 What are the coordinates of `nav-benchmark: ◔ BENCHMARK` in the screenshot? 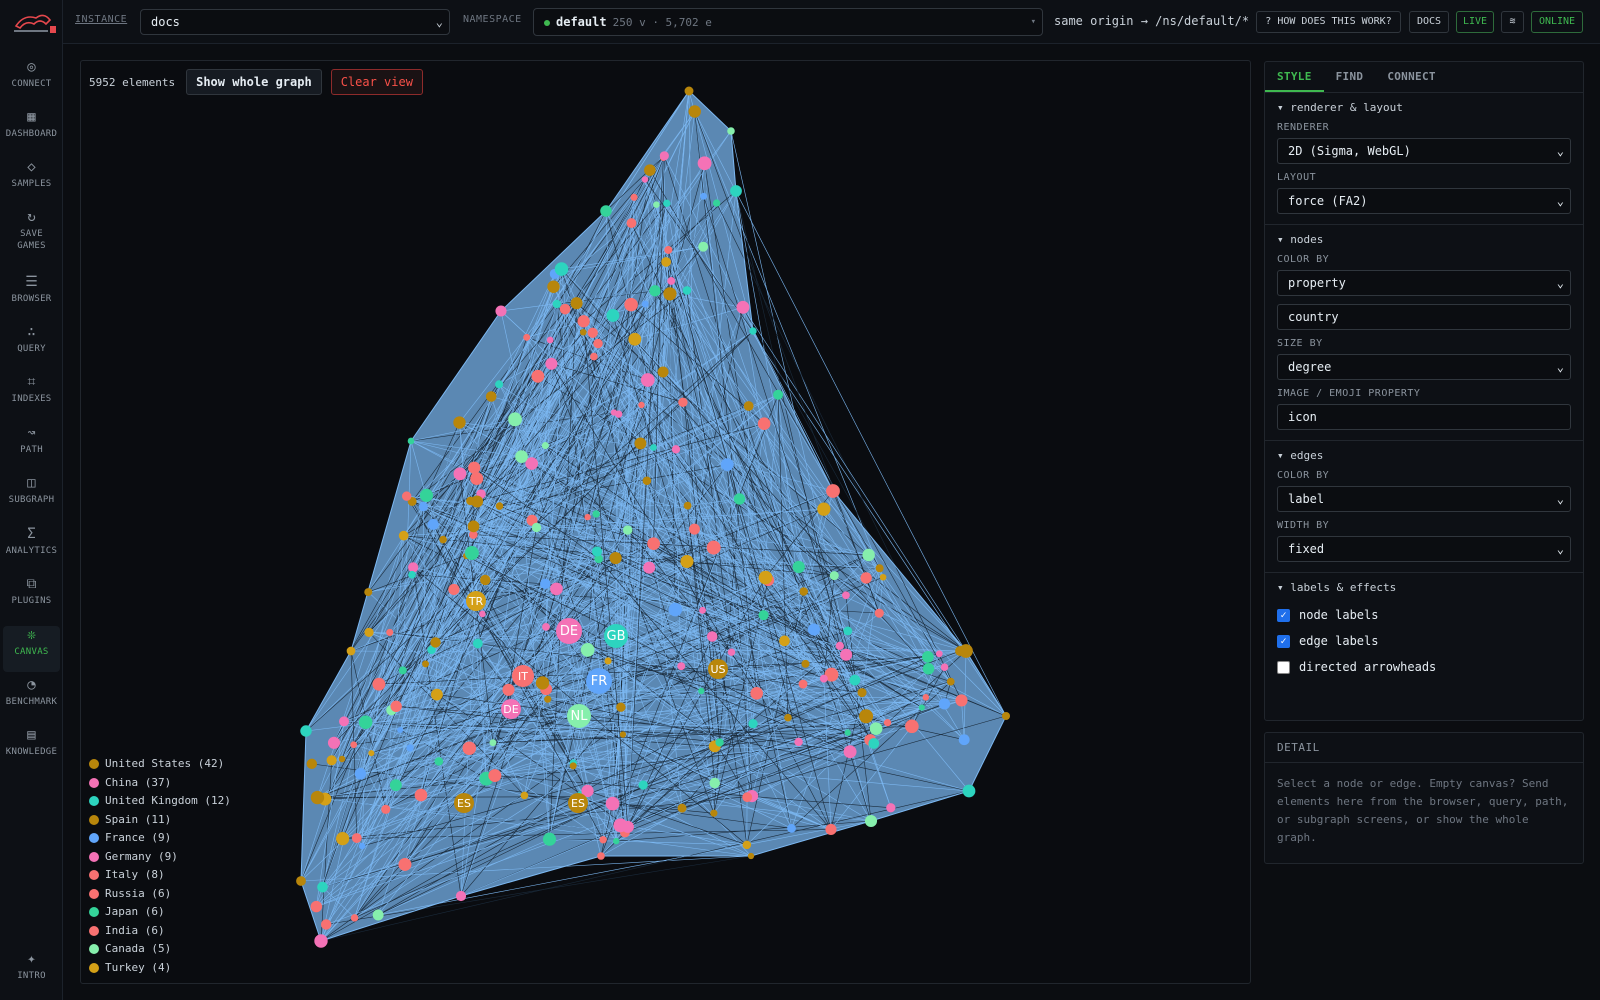 It's located at (31, 699).